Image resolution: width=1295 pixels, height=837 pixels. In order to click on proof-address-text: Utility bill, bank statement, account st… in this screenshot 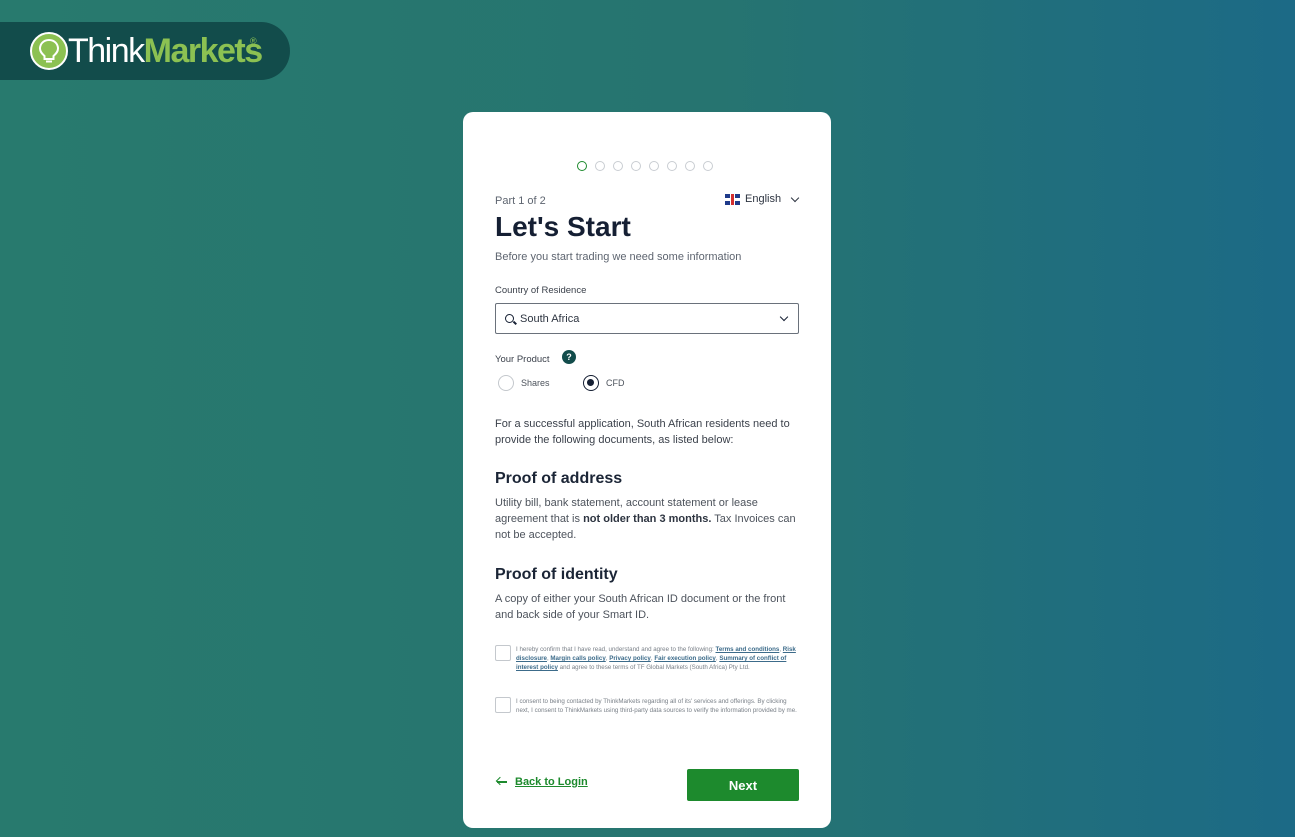, I will do `click(645, 519)`.